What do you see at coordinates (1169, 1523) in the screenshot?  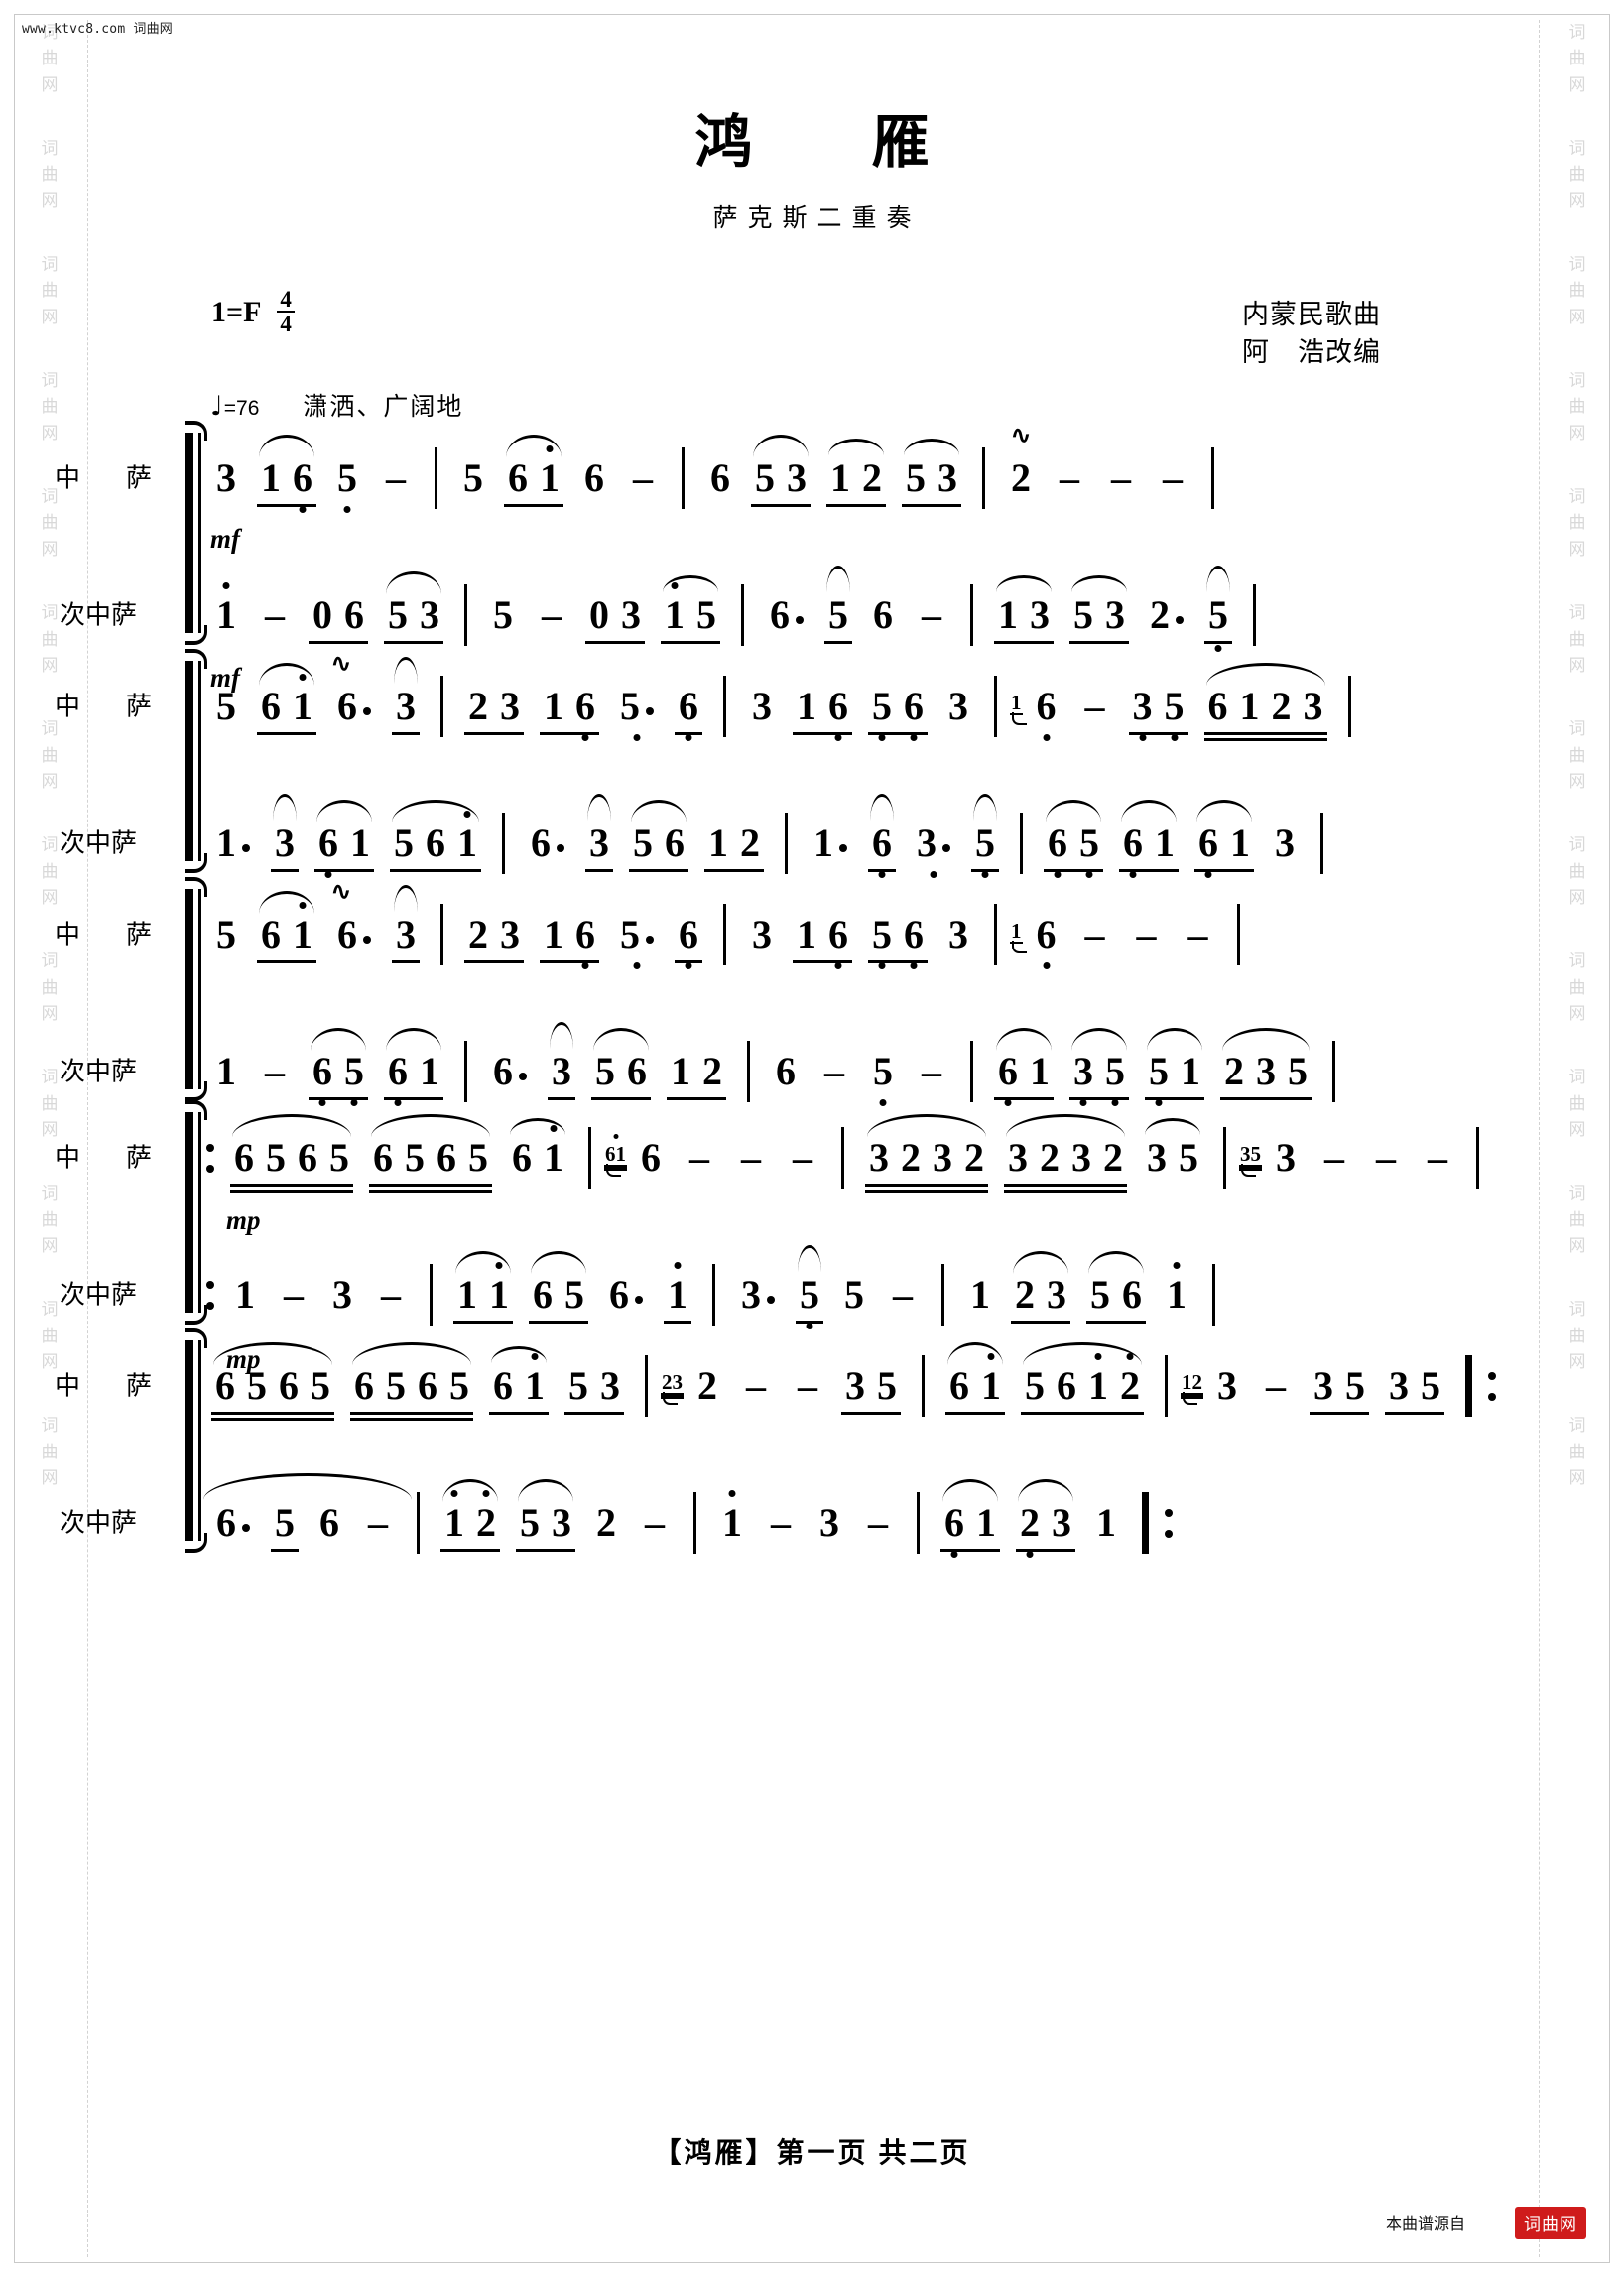 I see `repeat-end-dots-tenor` at bounding box center [1169, 1523].